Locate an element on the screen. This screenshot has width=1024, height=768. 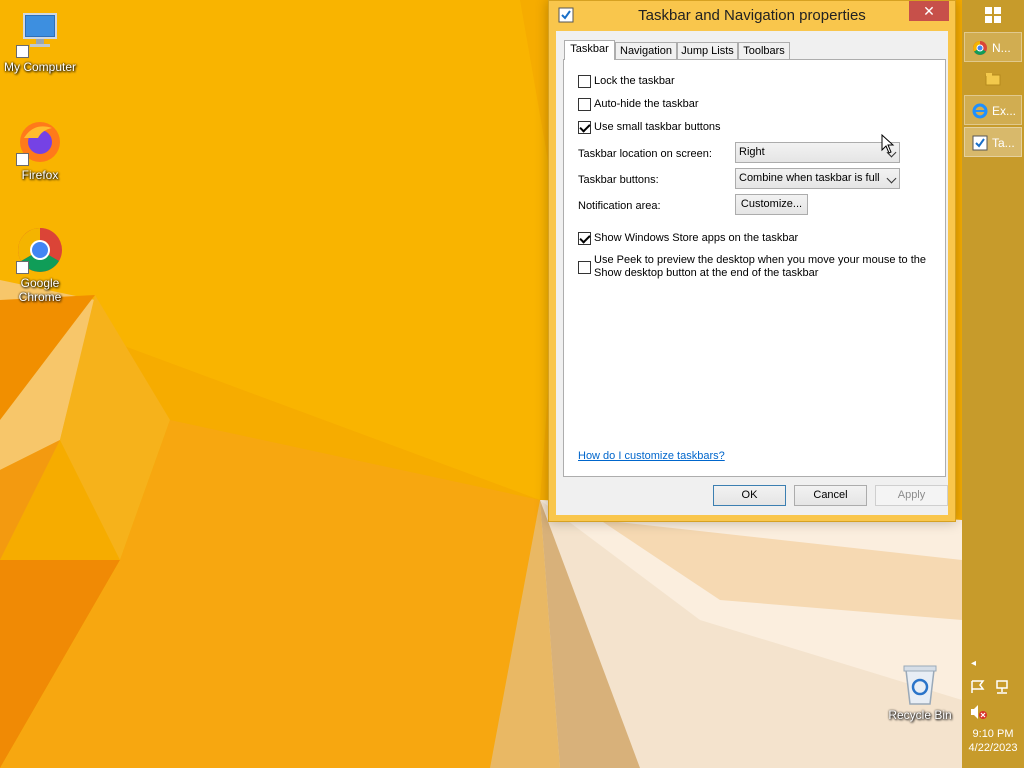
volume-muted-icon is located at coordinates (979, 712).